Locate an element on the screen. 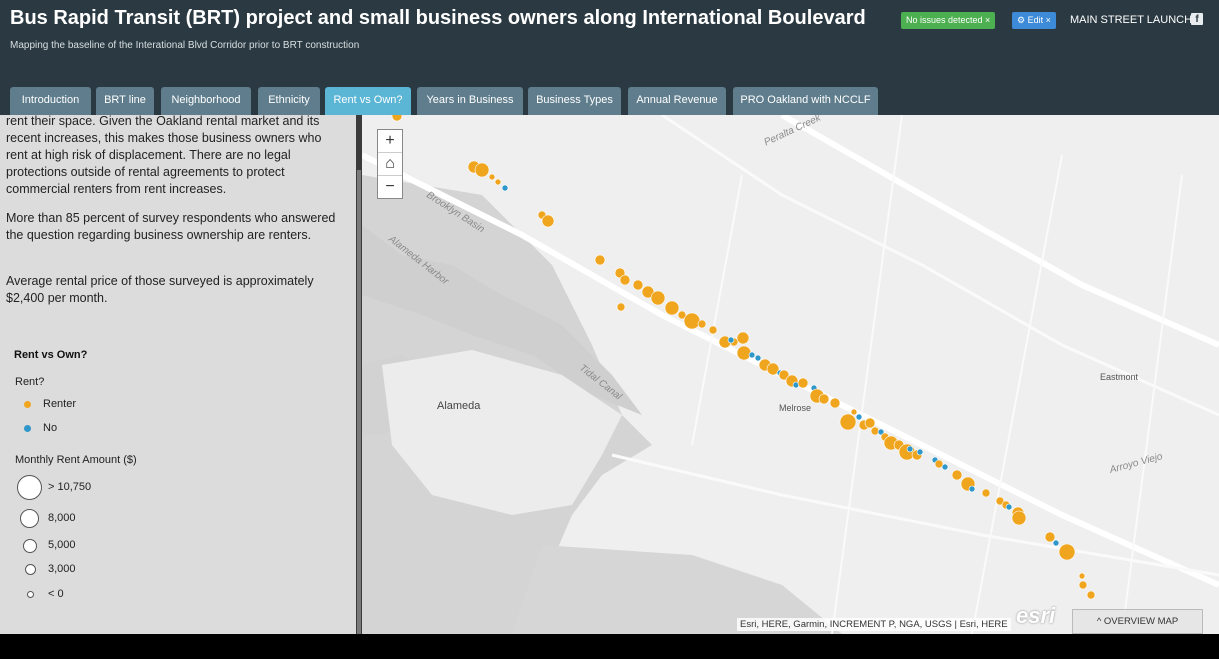 This screenshot has height=659, width=1219. overview-map-button: ^ OVERVIEW MAP is located at coordinates (1137, 621).